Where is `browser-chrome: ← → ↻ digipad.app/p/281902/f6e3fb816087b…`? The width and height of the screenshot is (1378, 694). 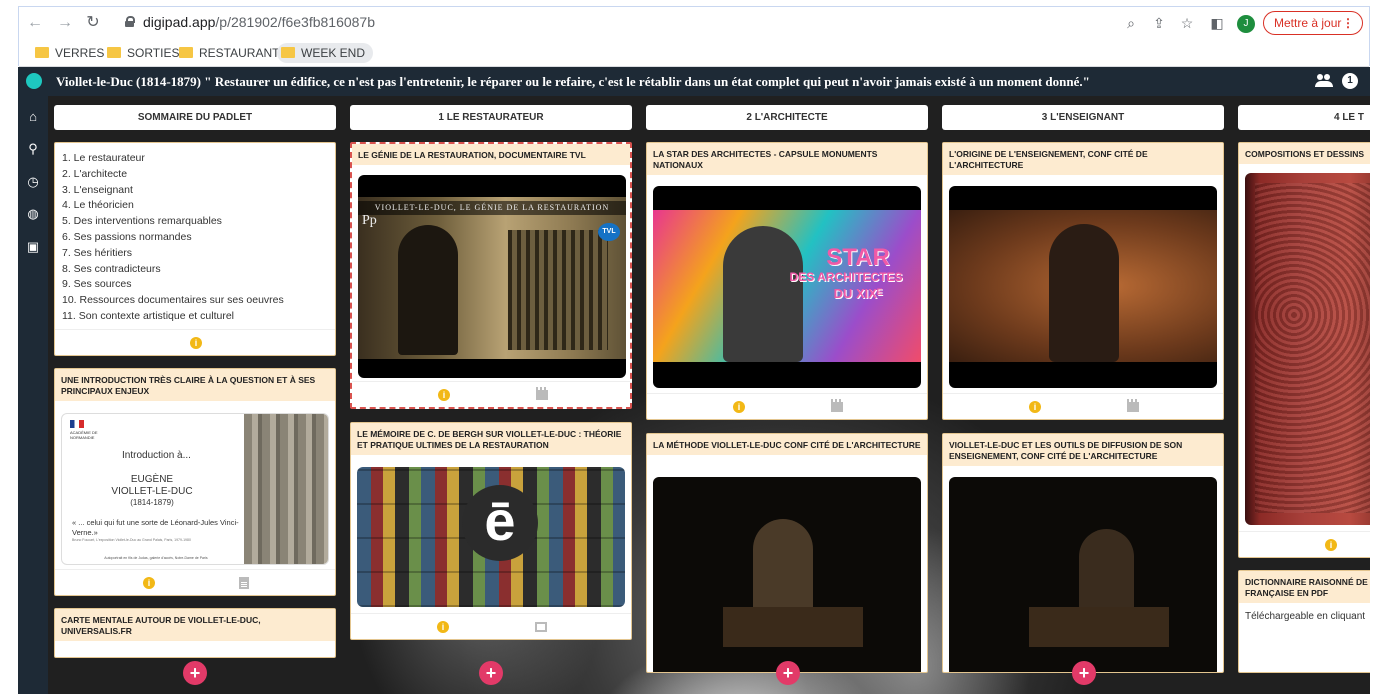 browser-chrome: ← → ↻ digipad.app/p/281902/f6e3fb816087b… is located at coordinates (694, 36).